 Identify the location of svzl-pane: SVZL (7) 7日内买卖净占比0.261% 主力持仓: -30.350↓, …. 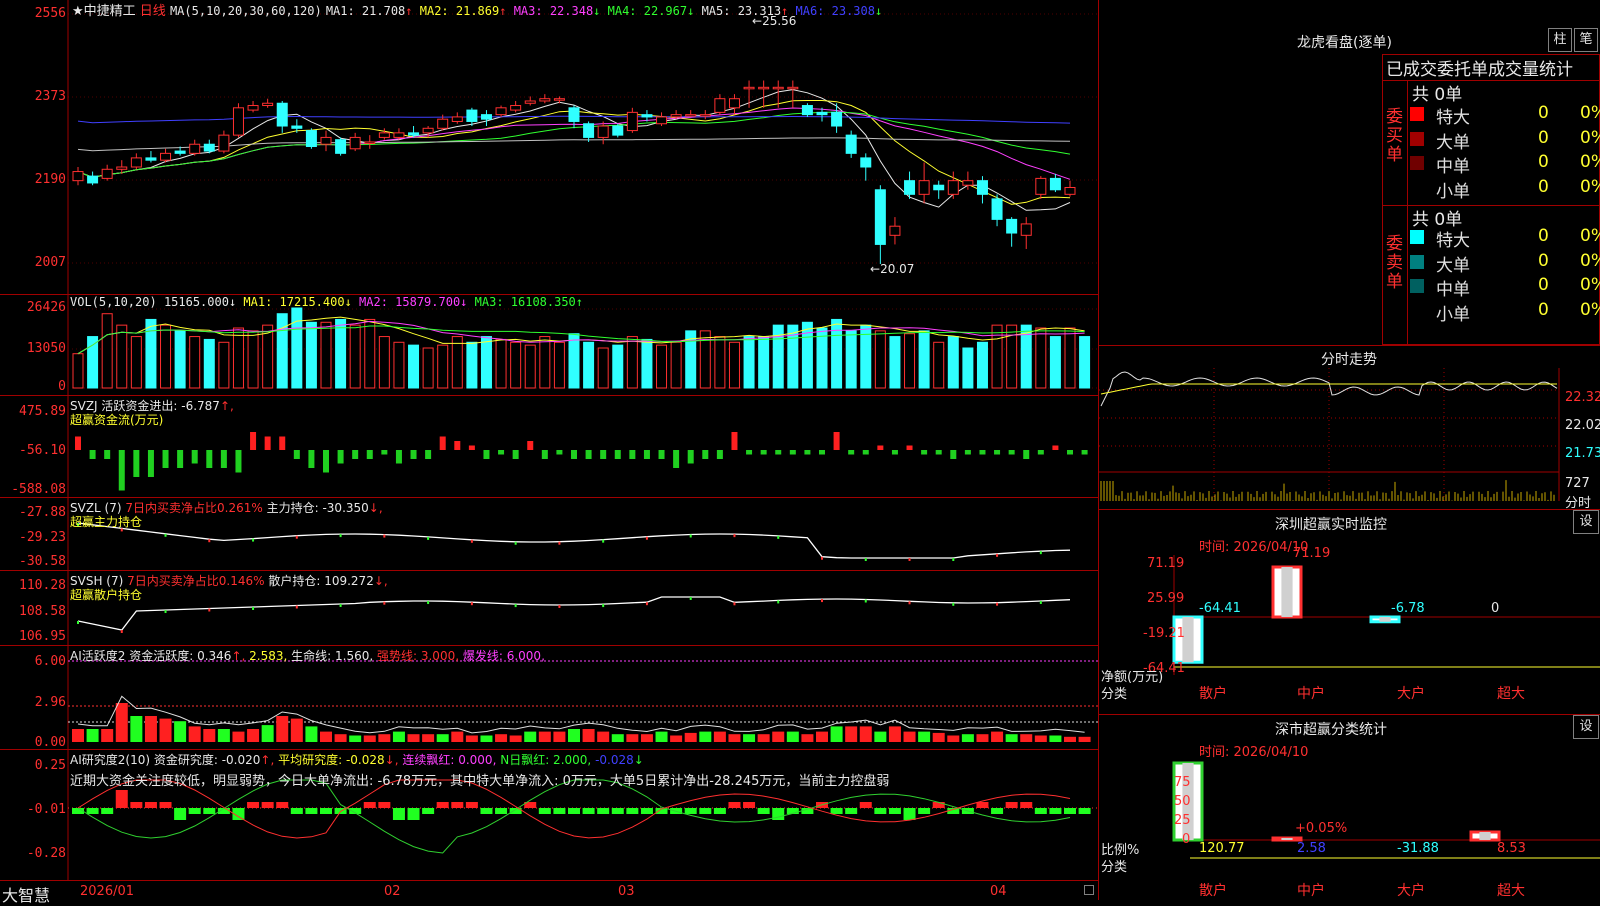
(549, 534).